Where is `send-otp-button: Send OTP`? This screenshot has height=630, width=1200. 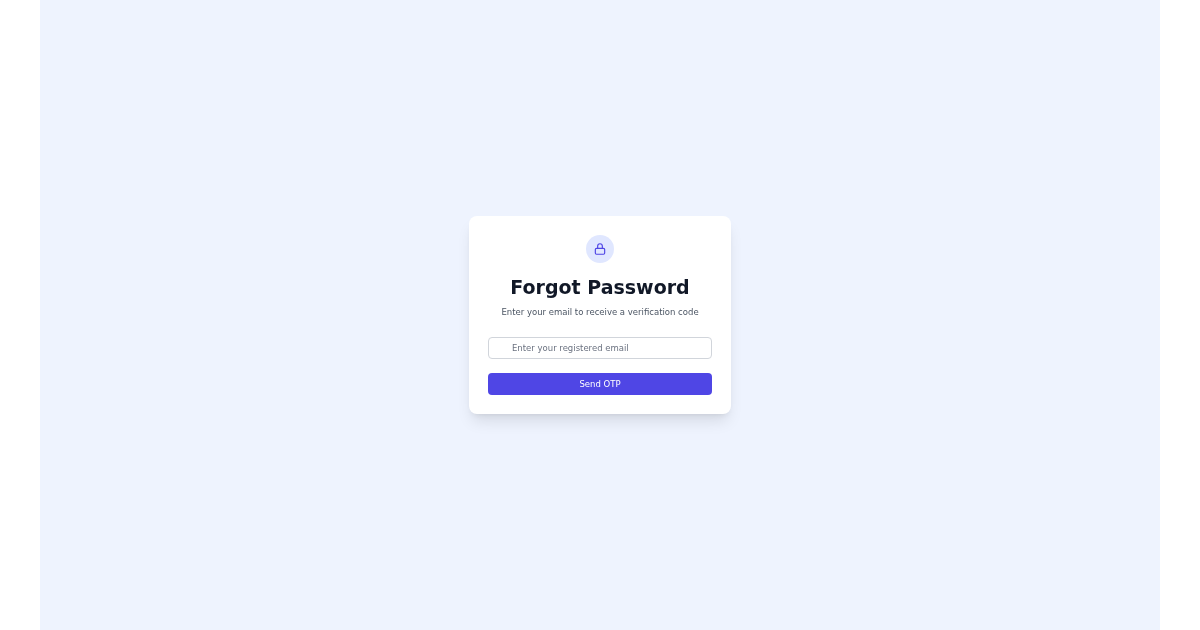 send-otp-button: Send OTP is located at coordinates (600, 384).